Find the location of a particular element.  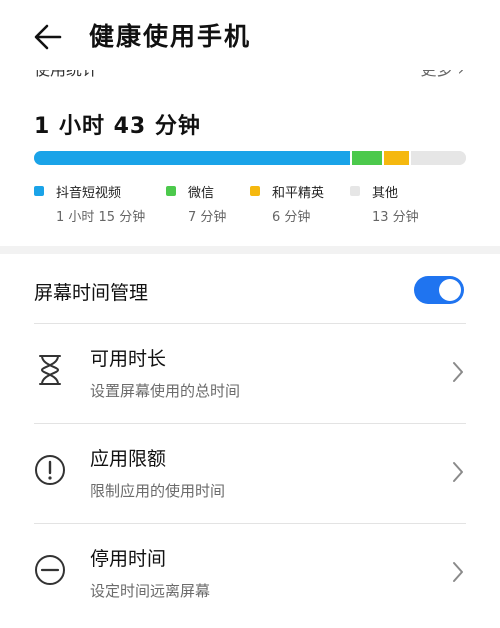

legend-app-duration: 1 小时 15 分钟 is located at coordinates (101, 217).